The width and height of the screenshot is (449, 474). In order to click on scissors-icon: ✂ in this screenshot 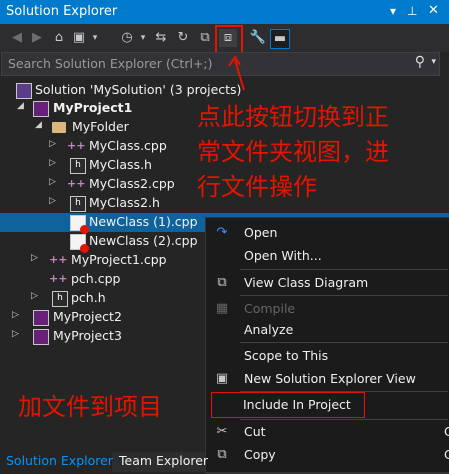, I will do `click(222, 431)`.